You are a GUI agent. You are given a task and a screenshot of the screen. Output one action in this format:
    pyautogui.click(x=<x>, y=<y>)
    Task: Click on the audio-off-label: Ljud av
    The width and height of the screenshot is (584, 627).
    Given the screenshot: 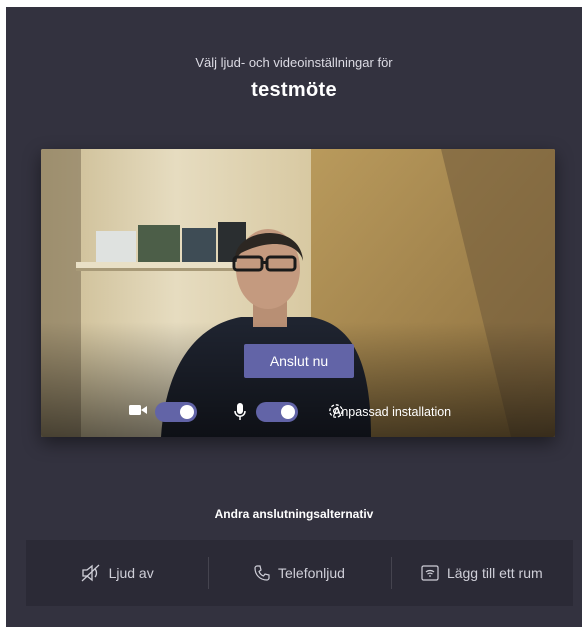 What is the action you would take?
    pyautogui.click(x=131, y=573)
    